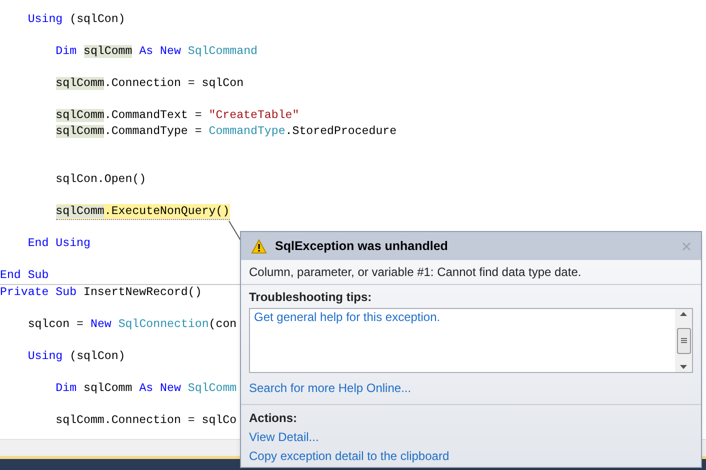 This screenshot has height=470, width=706. What do you see at coordinates (347, 317) in the screenshot?
I see `help-link: Get general help for this exception.` at bounding box center [347, 317].